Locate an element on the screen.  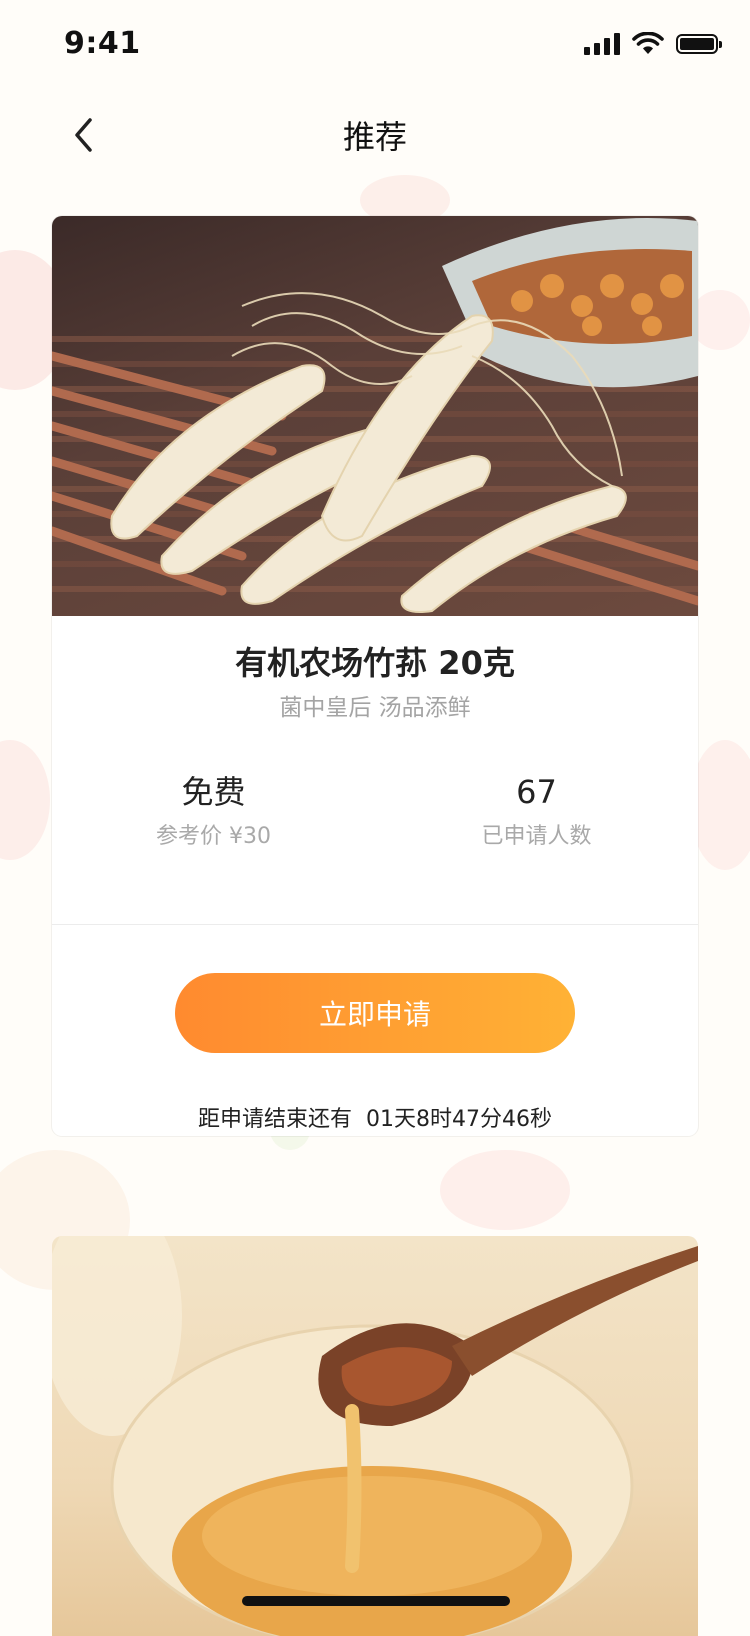
home-indicator is located at coordinates (376, 1601).